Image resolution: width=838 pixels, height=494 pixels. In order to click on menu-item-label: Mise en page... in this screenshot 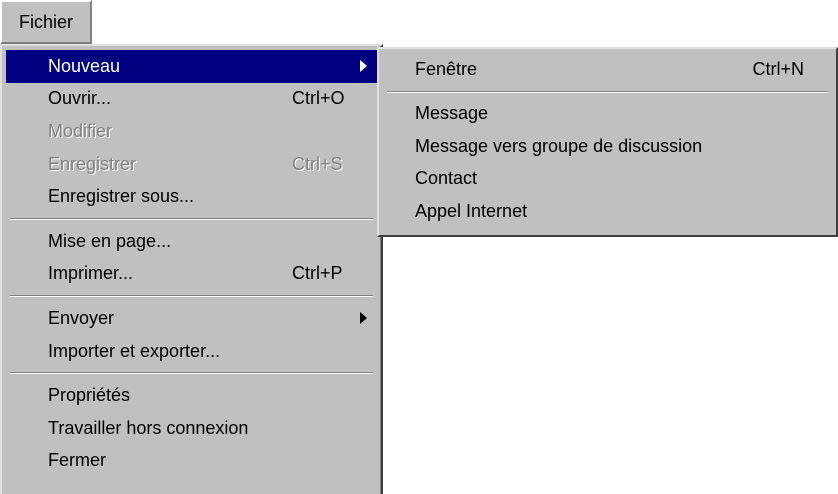, I will do `click(110, 240)`.